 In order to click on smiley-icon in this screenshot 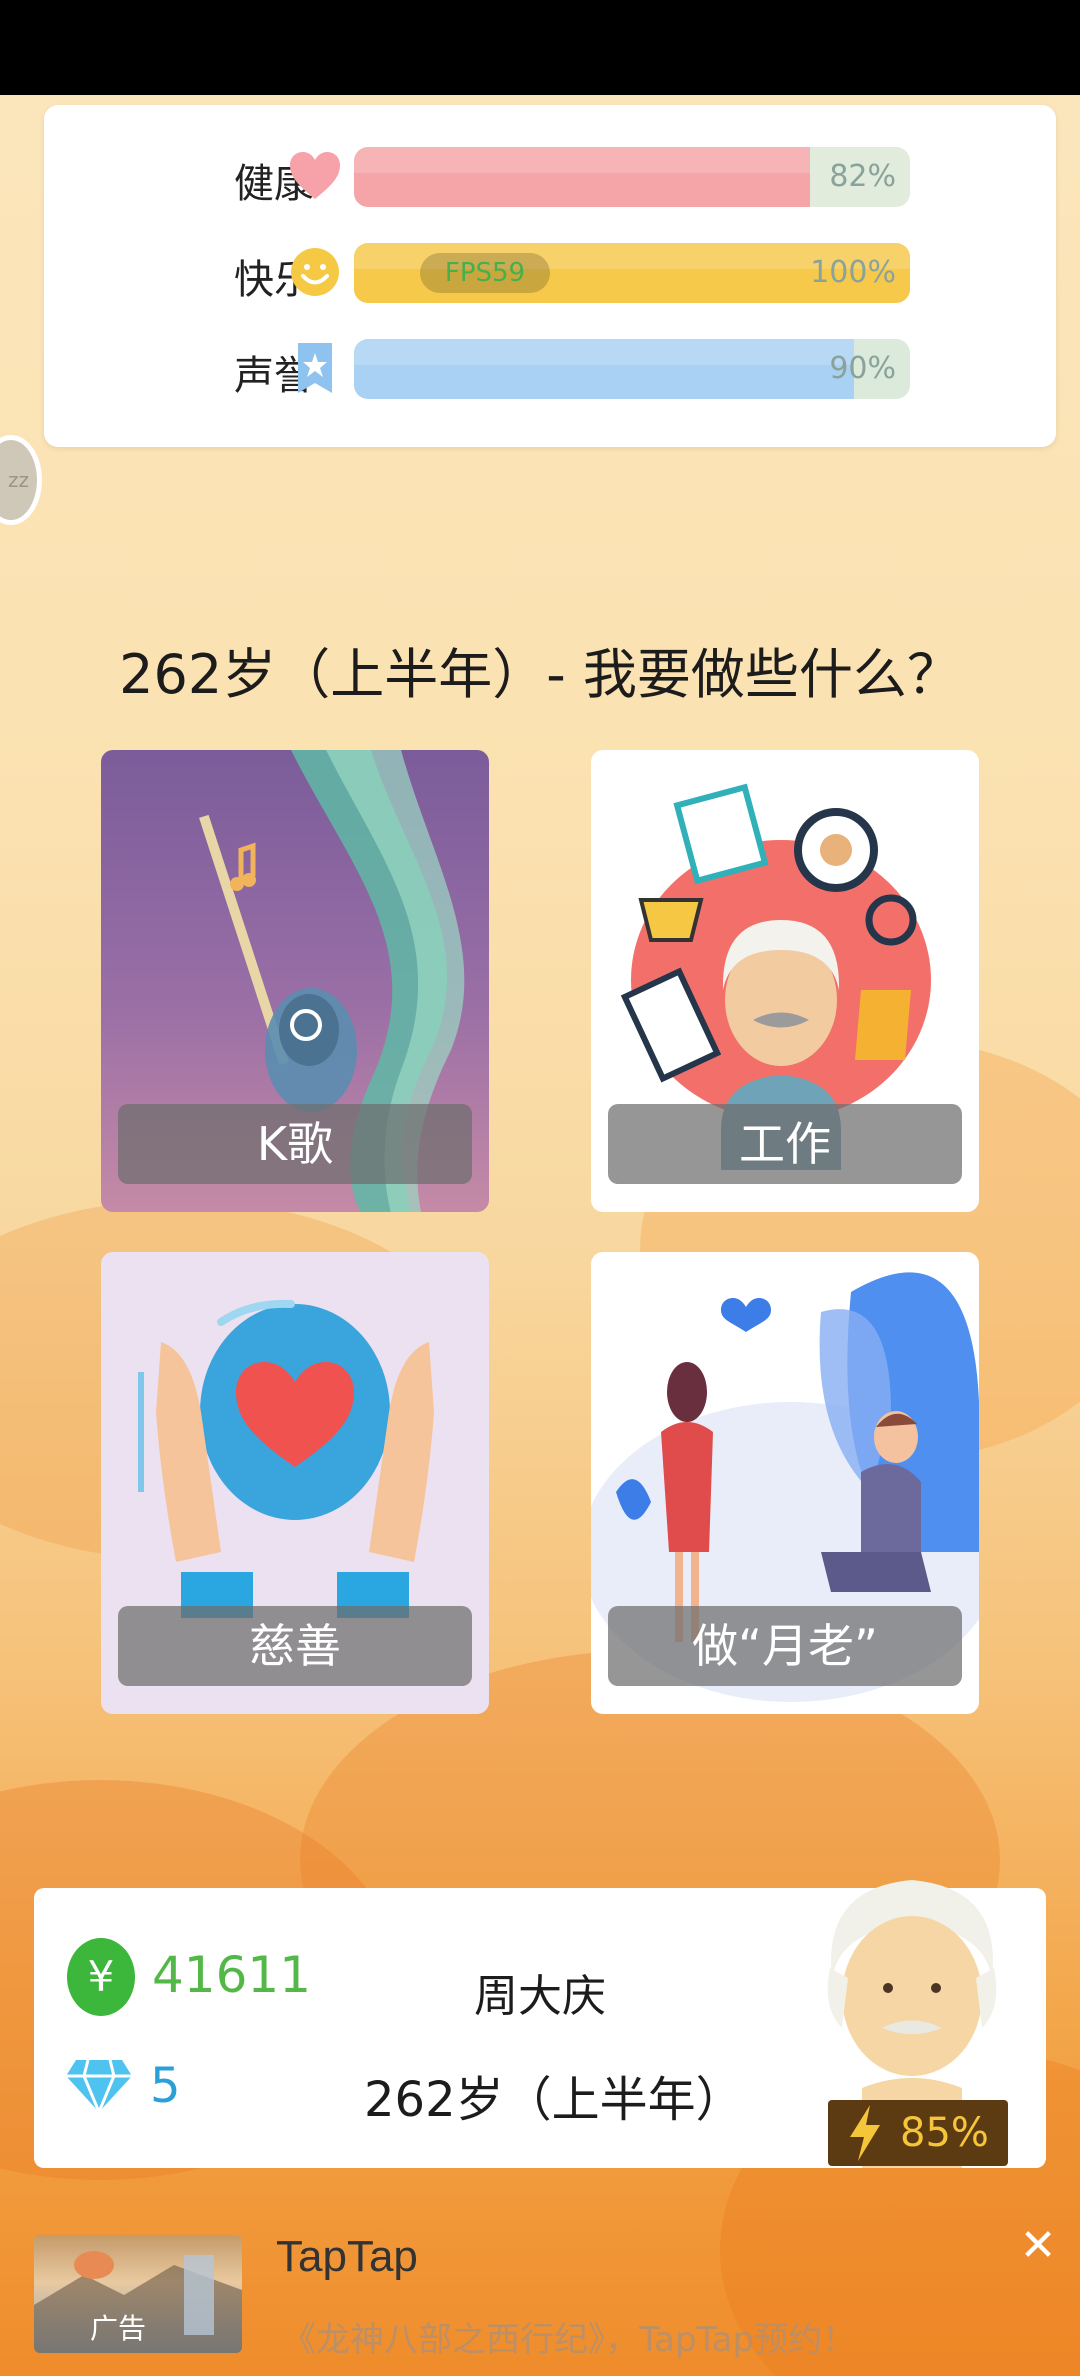, I will do `click(315, 272)`.